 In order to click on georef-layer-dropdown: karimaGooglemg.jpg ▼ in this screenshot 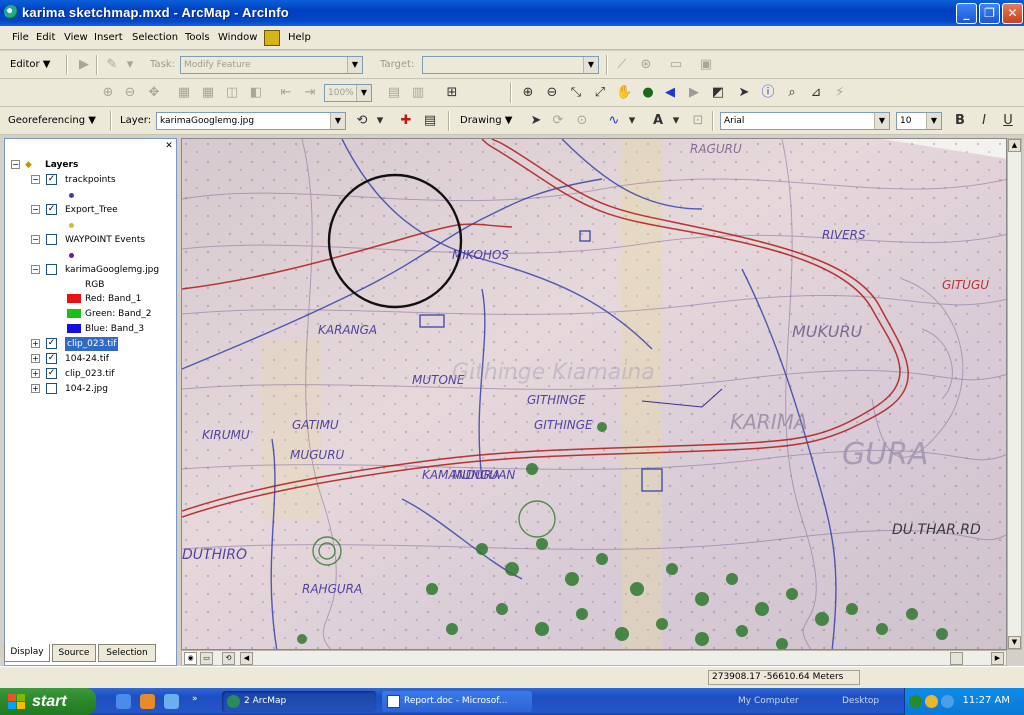, I will do `click(251, 121)`.